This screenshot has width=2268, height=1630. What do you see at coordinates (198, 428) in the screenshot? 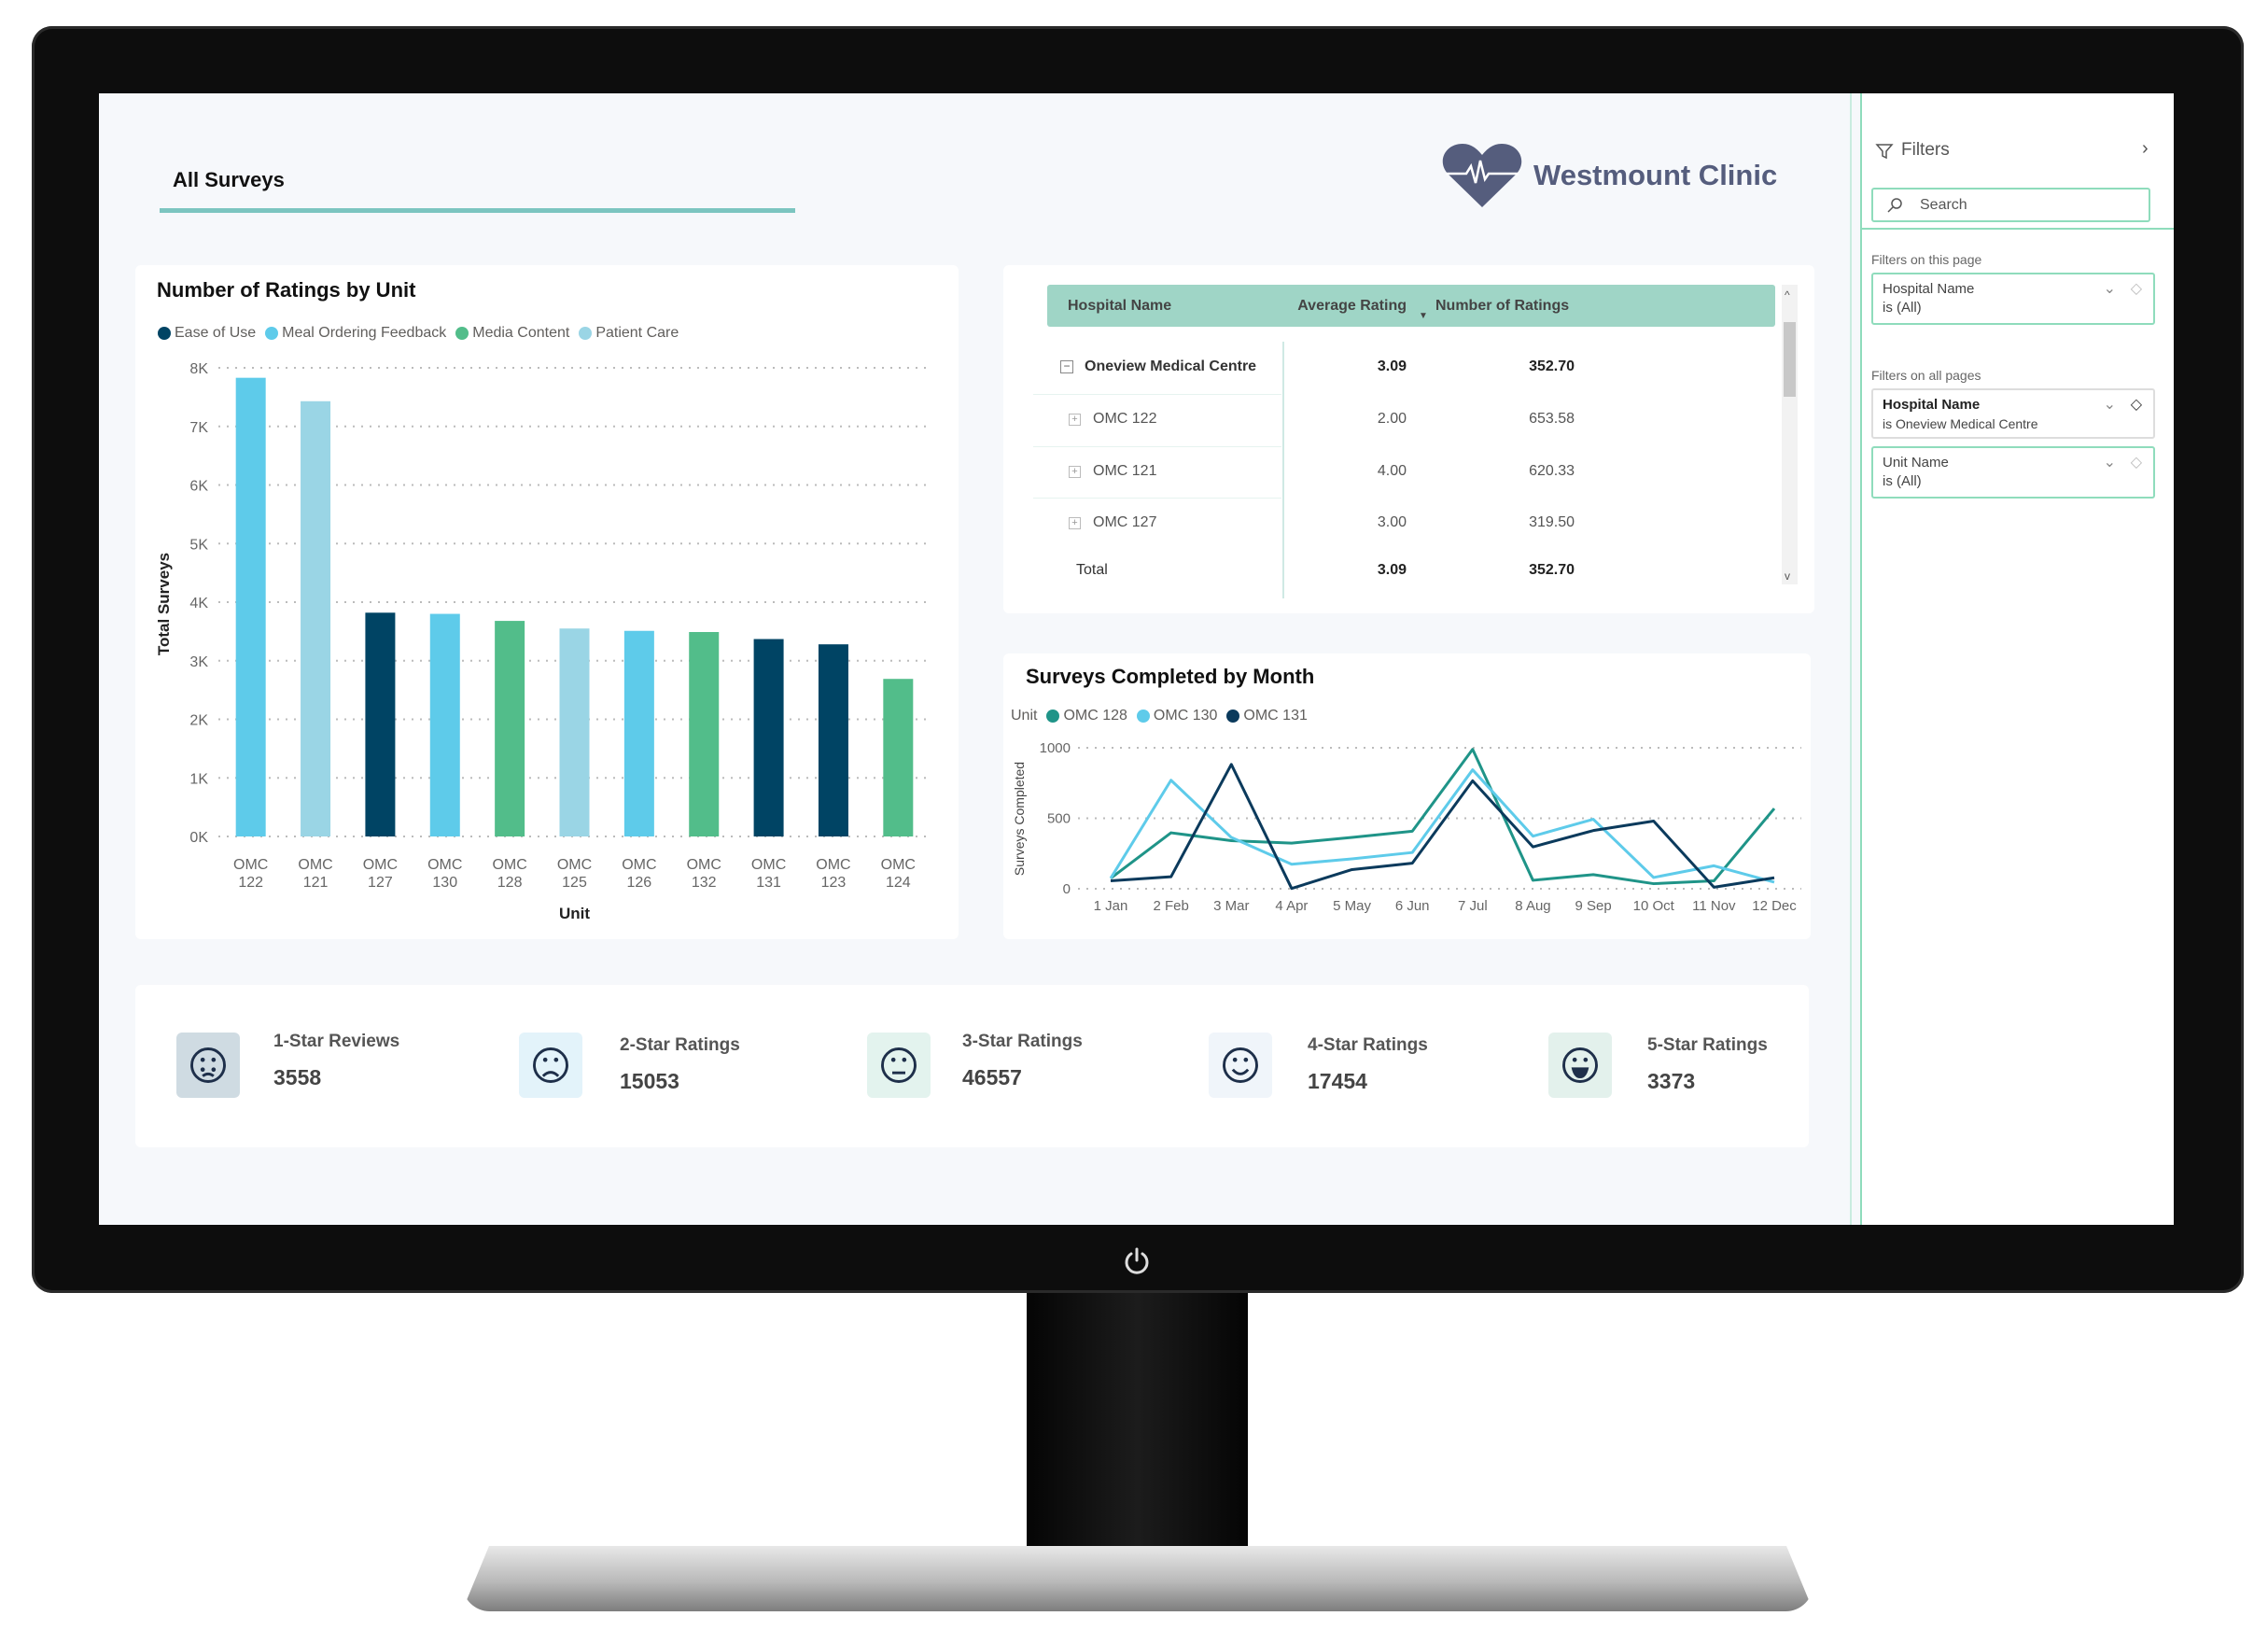
I see `y-tick-label: 7K` at bounding box center [198, 428].